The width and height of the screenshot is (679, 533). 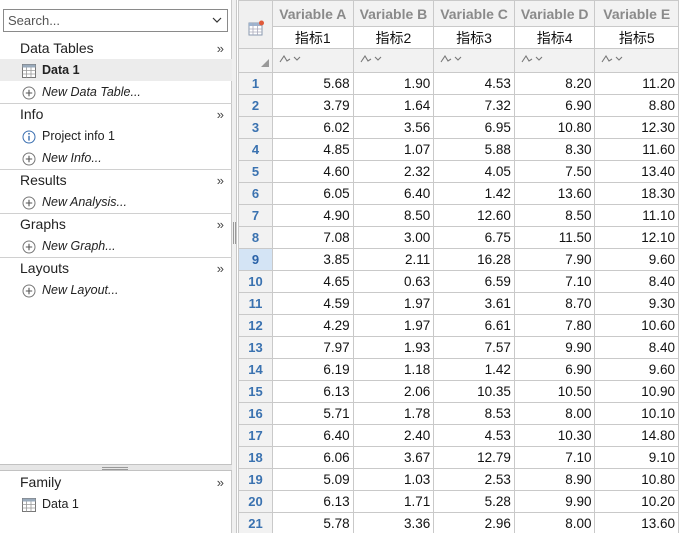 What do you see at coordinates (104, 20) in the screenshot?
I see `search-input` at bounding box center [104, 20].